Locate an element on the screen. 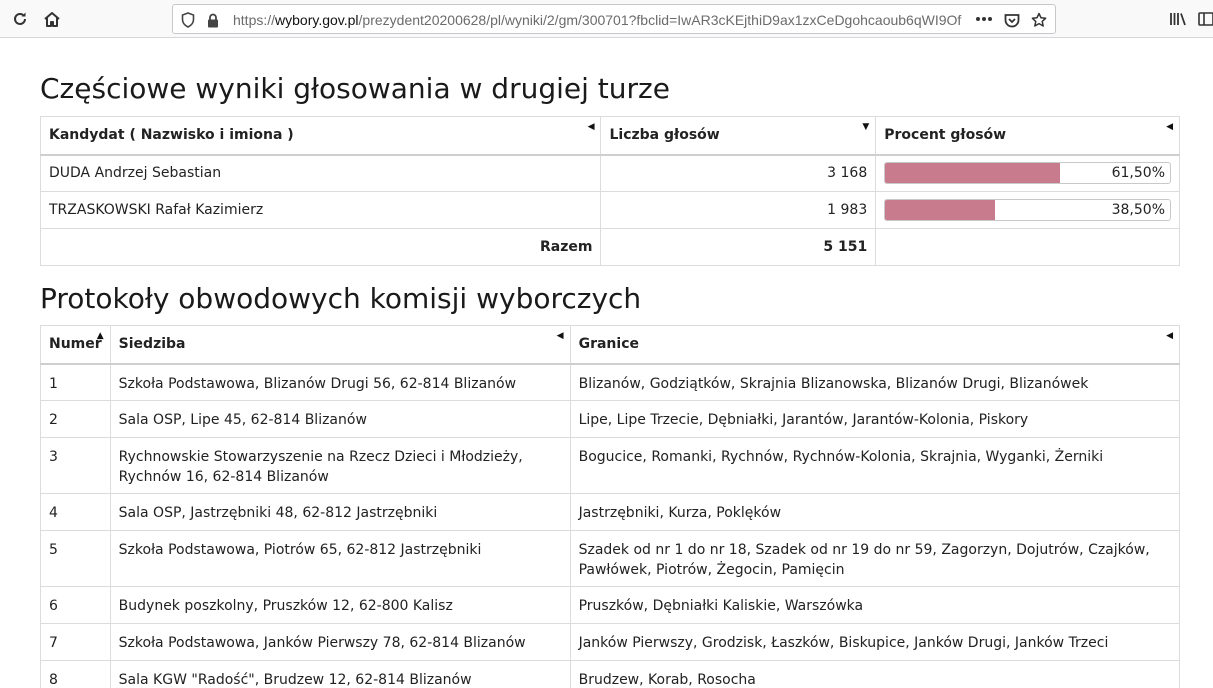 This screenshot has width=1213, height=688. home-button is located at coordinates (52, 19).